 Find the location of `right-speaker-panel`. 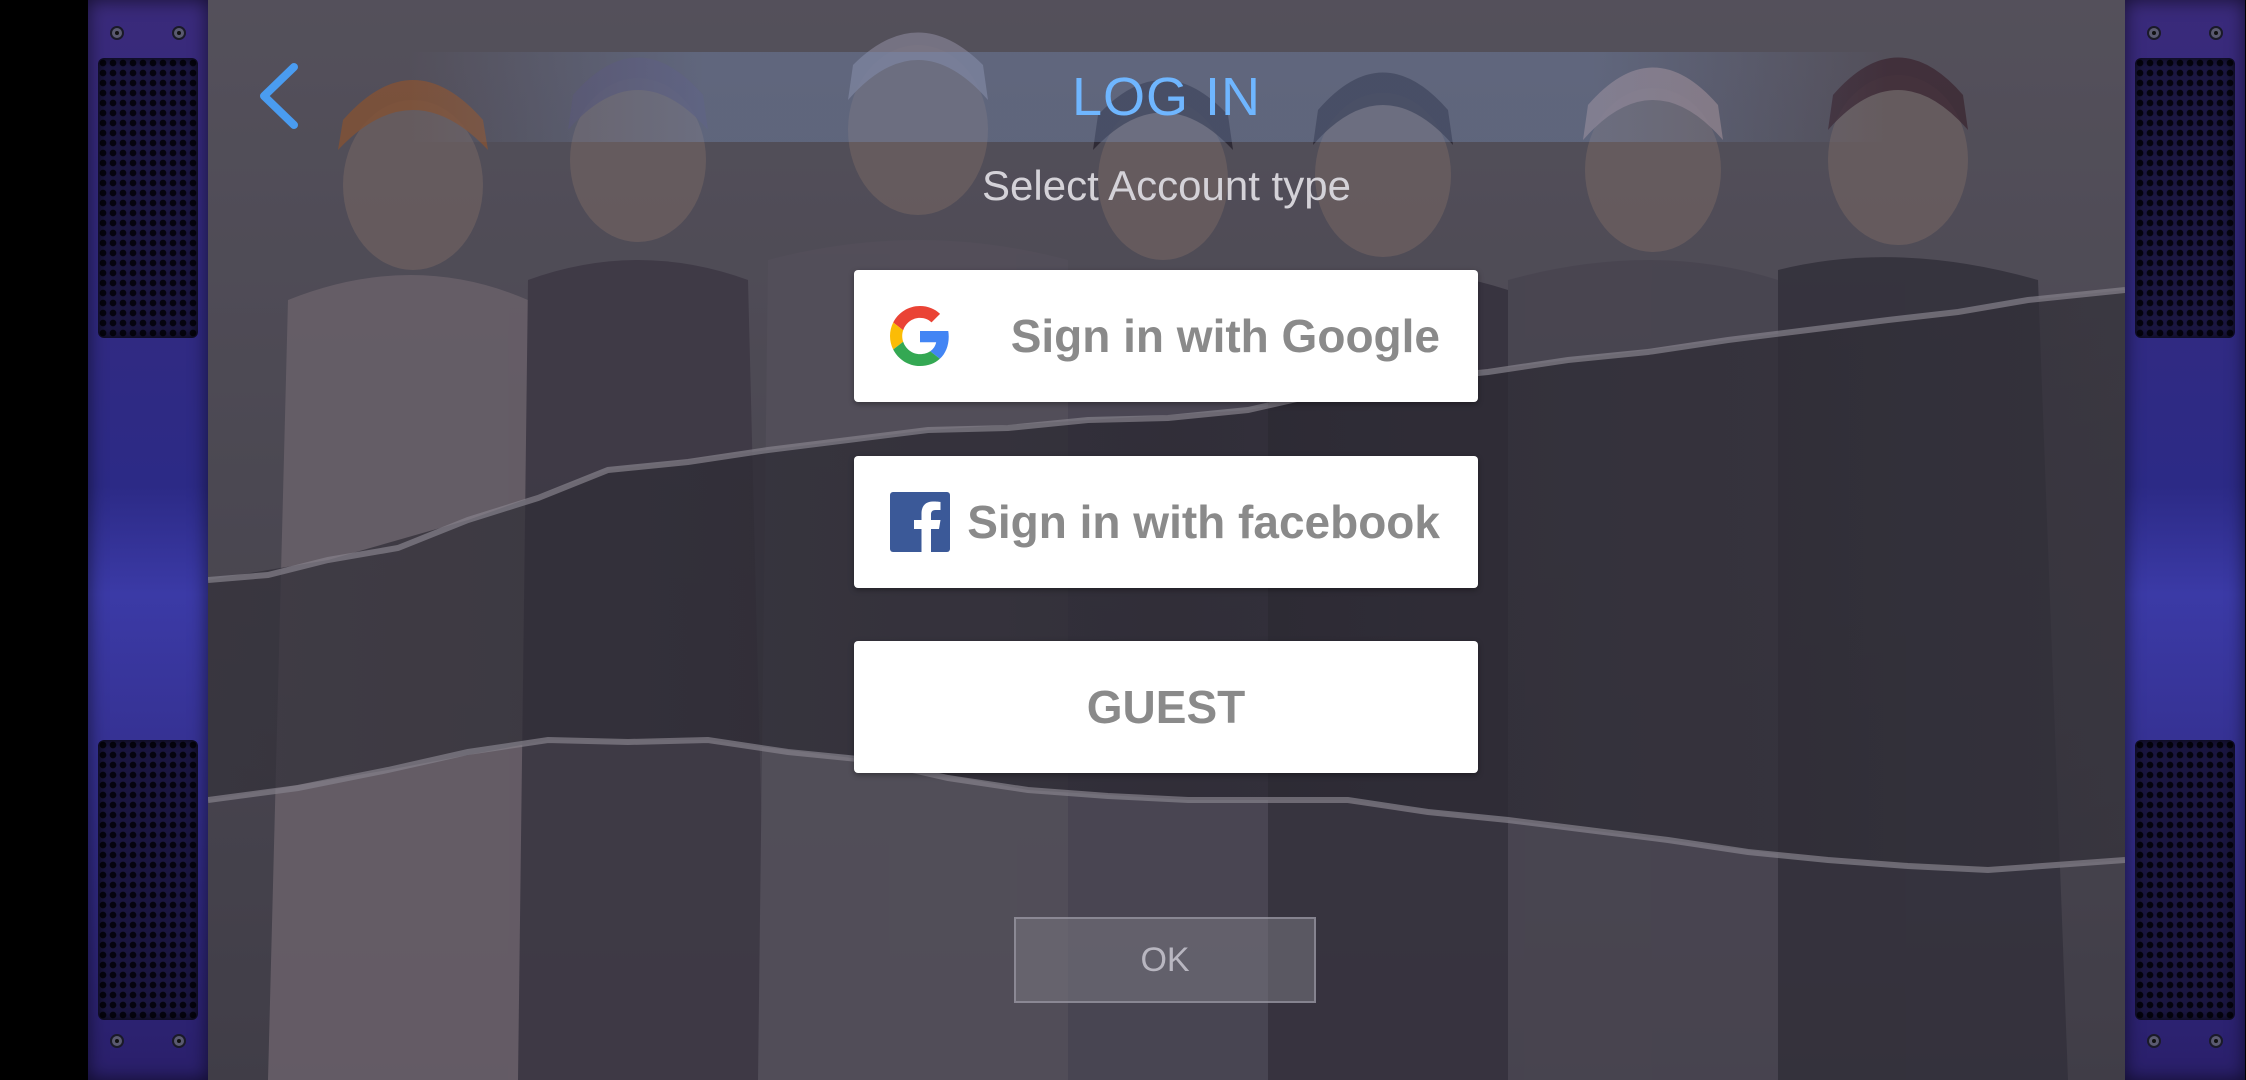

right-speaker-panel is located at coordinates (2185, 540).